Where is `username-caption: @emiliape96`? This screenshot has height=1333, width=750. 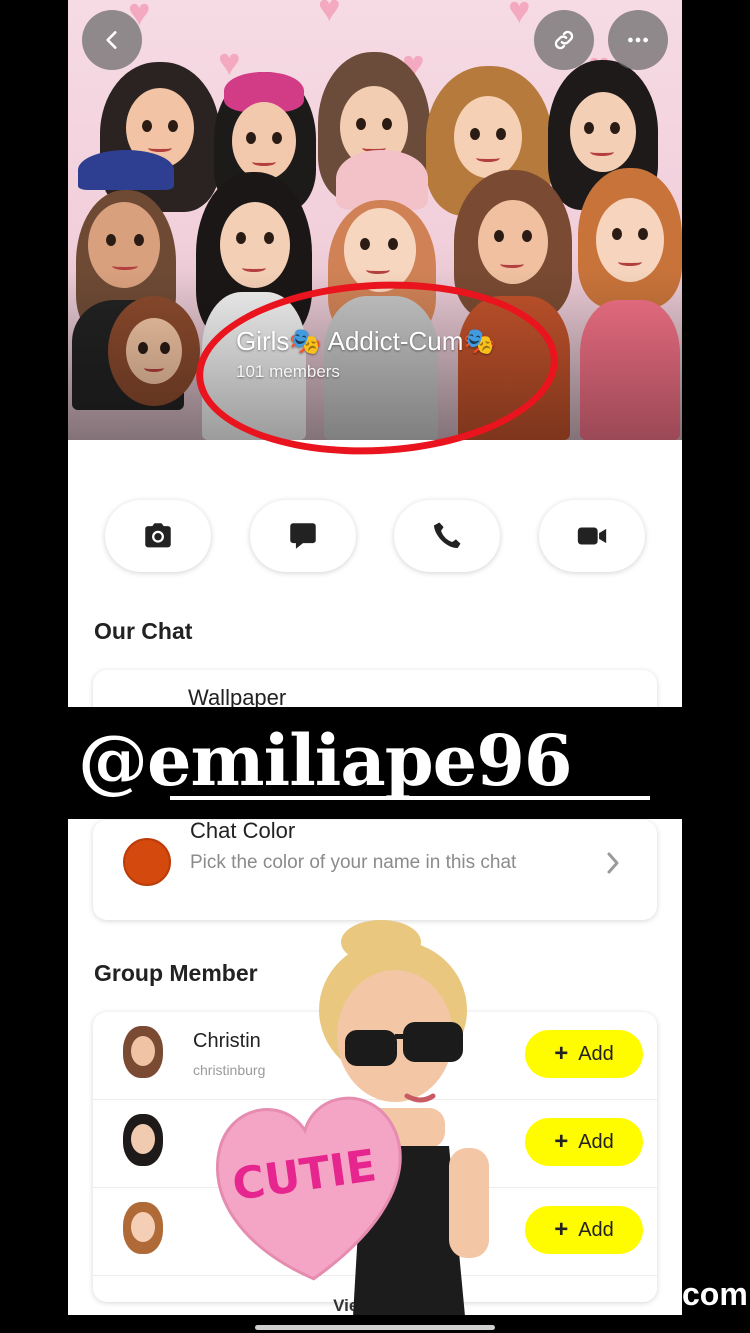 username-caption: @emiliape96 is located at coordinates (325, 760).